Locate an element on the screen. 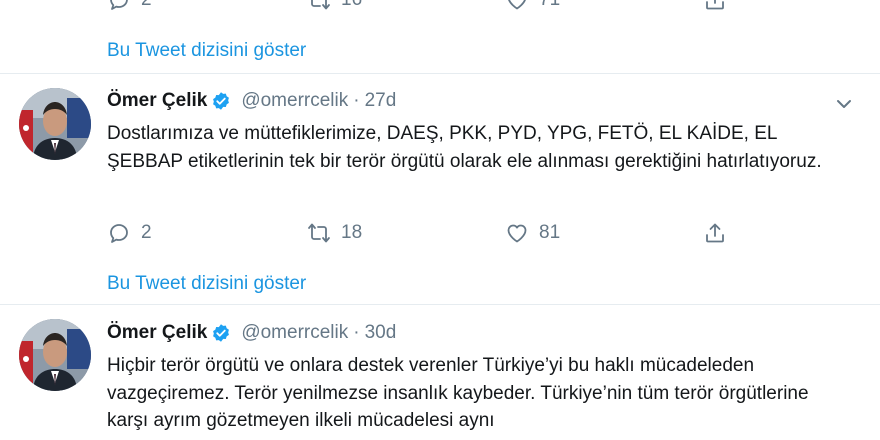  tweet-timestamp: 30d is located at coordinates (381, 333).